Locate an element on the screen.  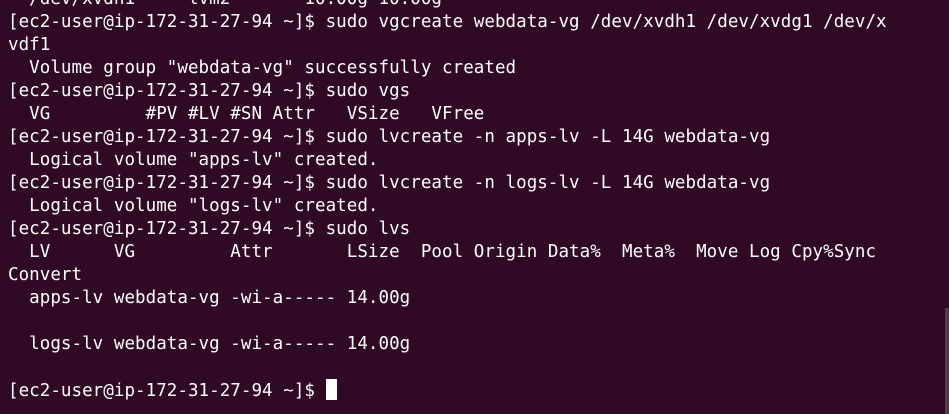
terminal-line: Logical volume "logs-lv" created. is located at coordinates (193, 206).